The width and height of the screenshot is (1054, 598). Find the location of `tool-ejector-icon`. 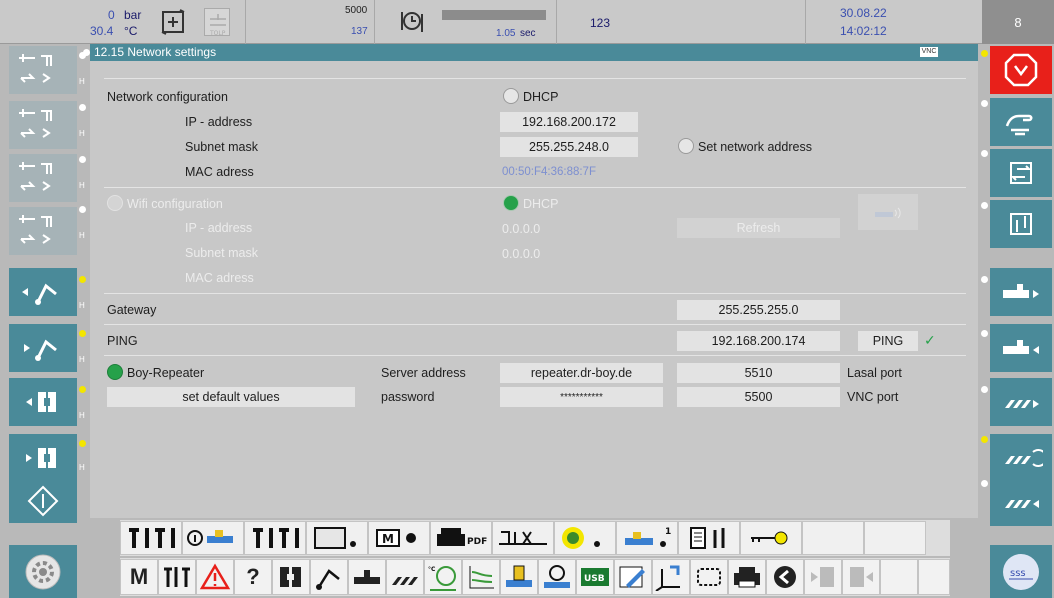

tool-ejector-icon is located at coordinates (329, 577).